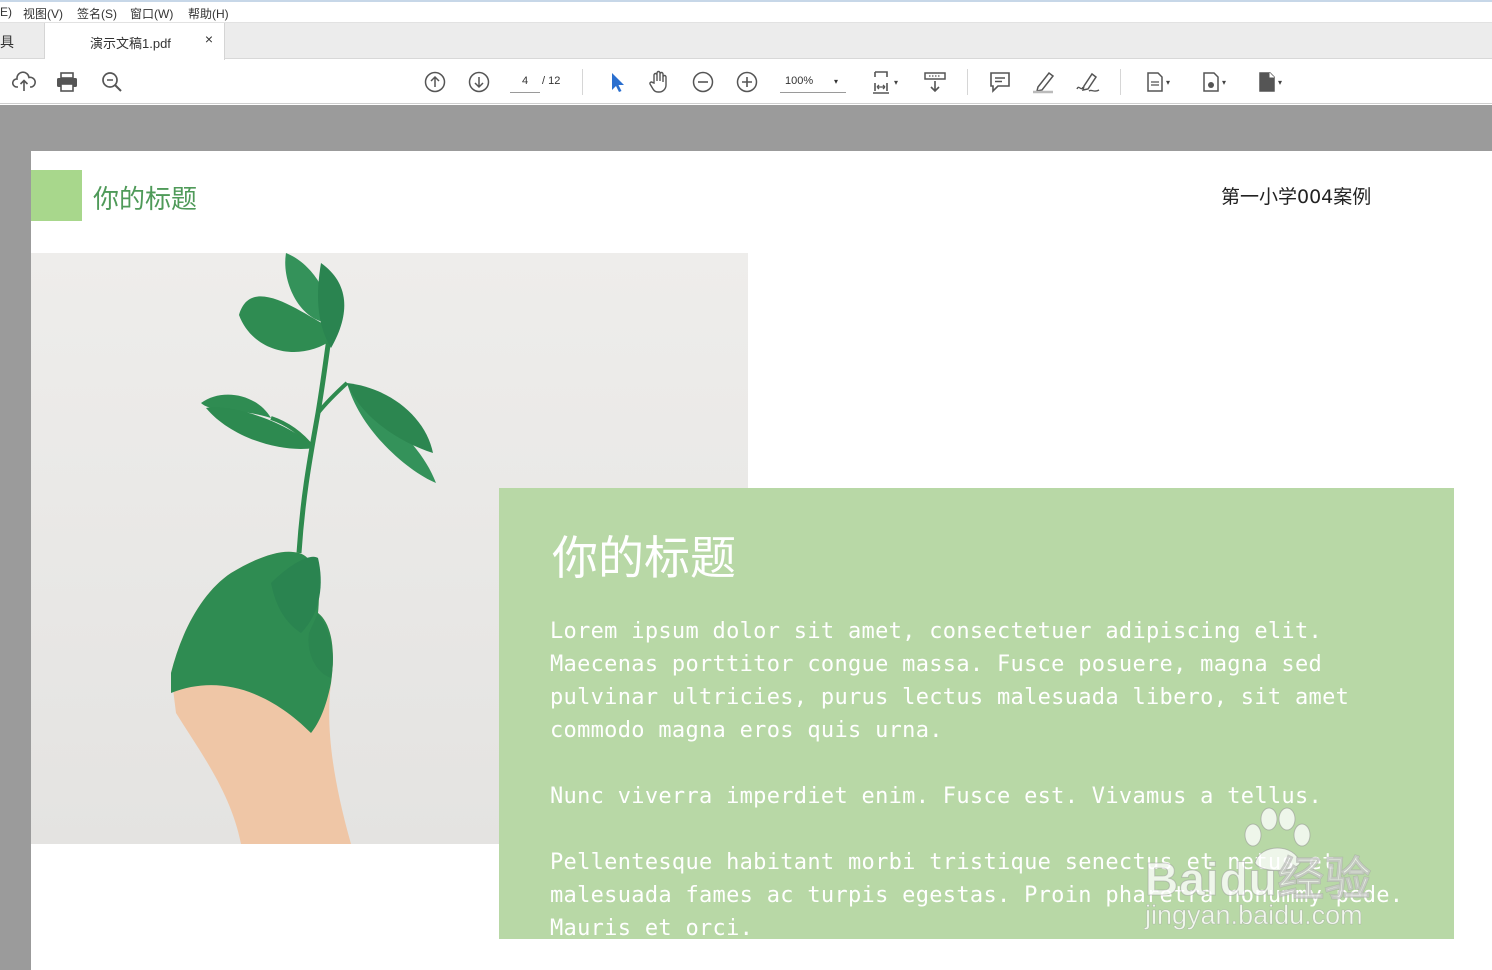 The width and height of the screenshot is (1492, 970). What do you see at coordinates (1267, 82) in the screenshot?
I see `more-doc-icon` at bounding box center [1267, 82].